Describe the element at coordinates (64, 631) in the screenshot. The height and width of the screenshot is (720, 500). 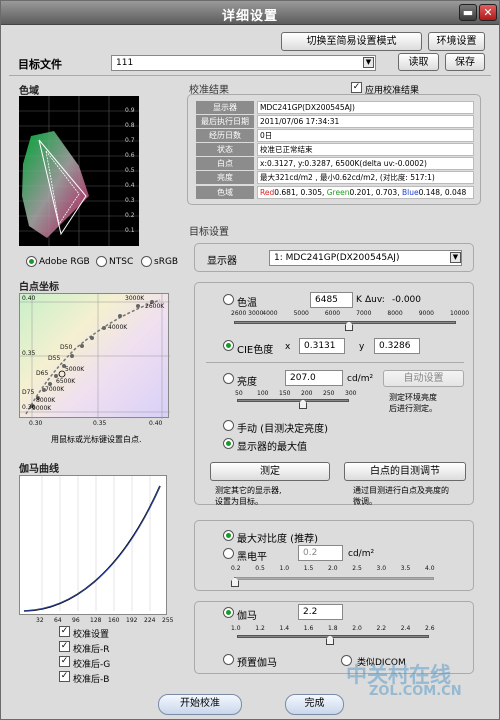
I see `checkbox-calib-setting: ✓` at that location.